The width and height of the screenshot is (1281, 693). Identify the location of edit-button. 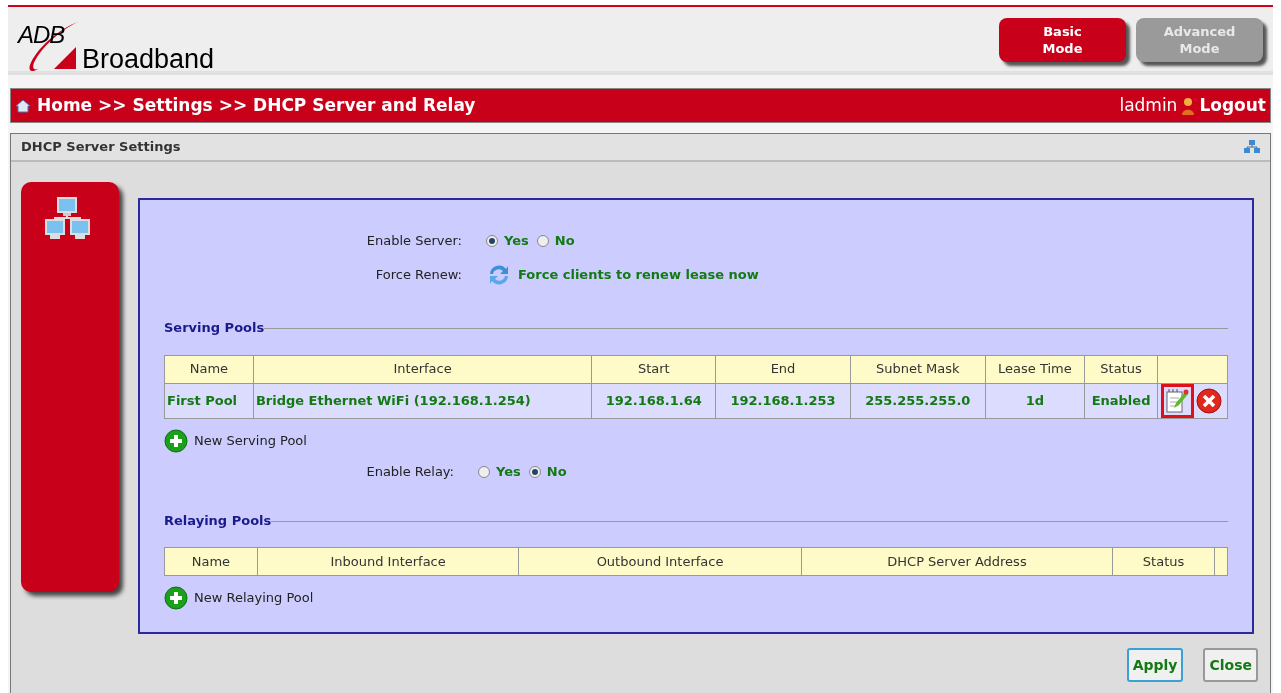
(1177, 400).